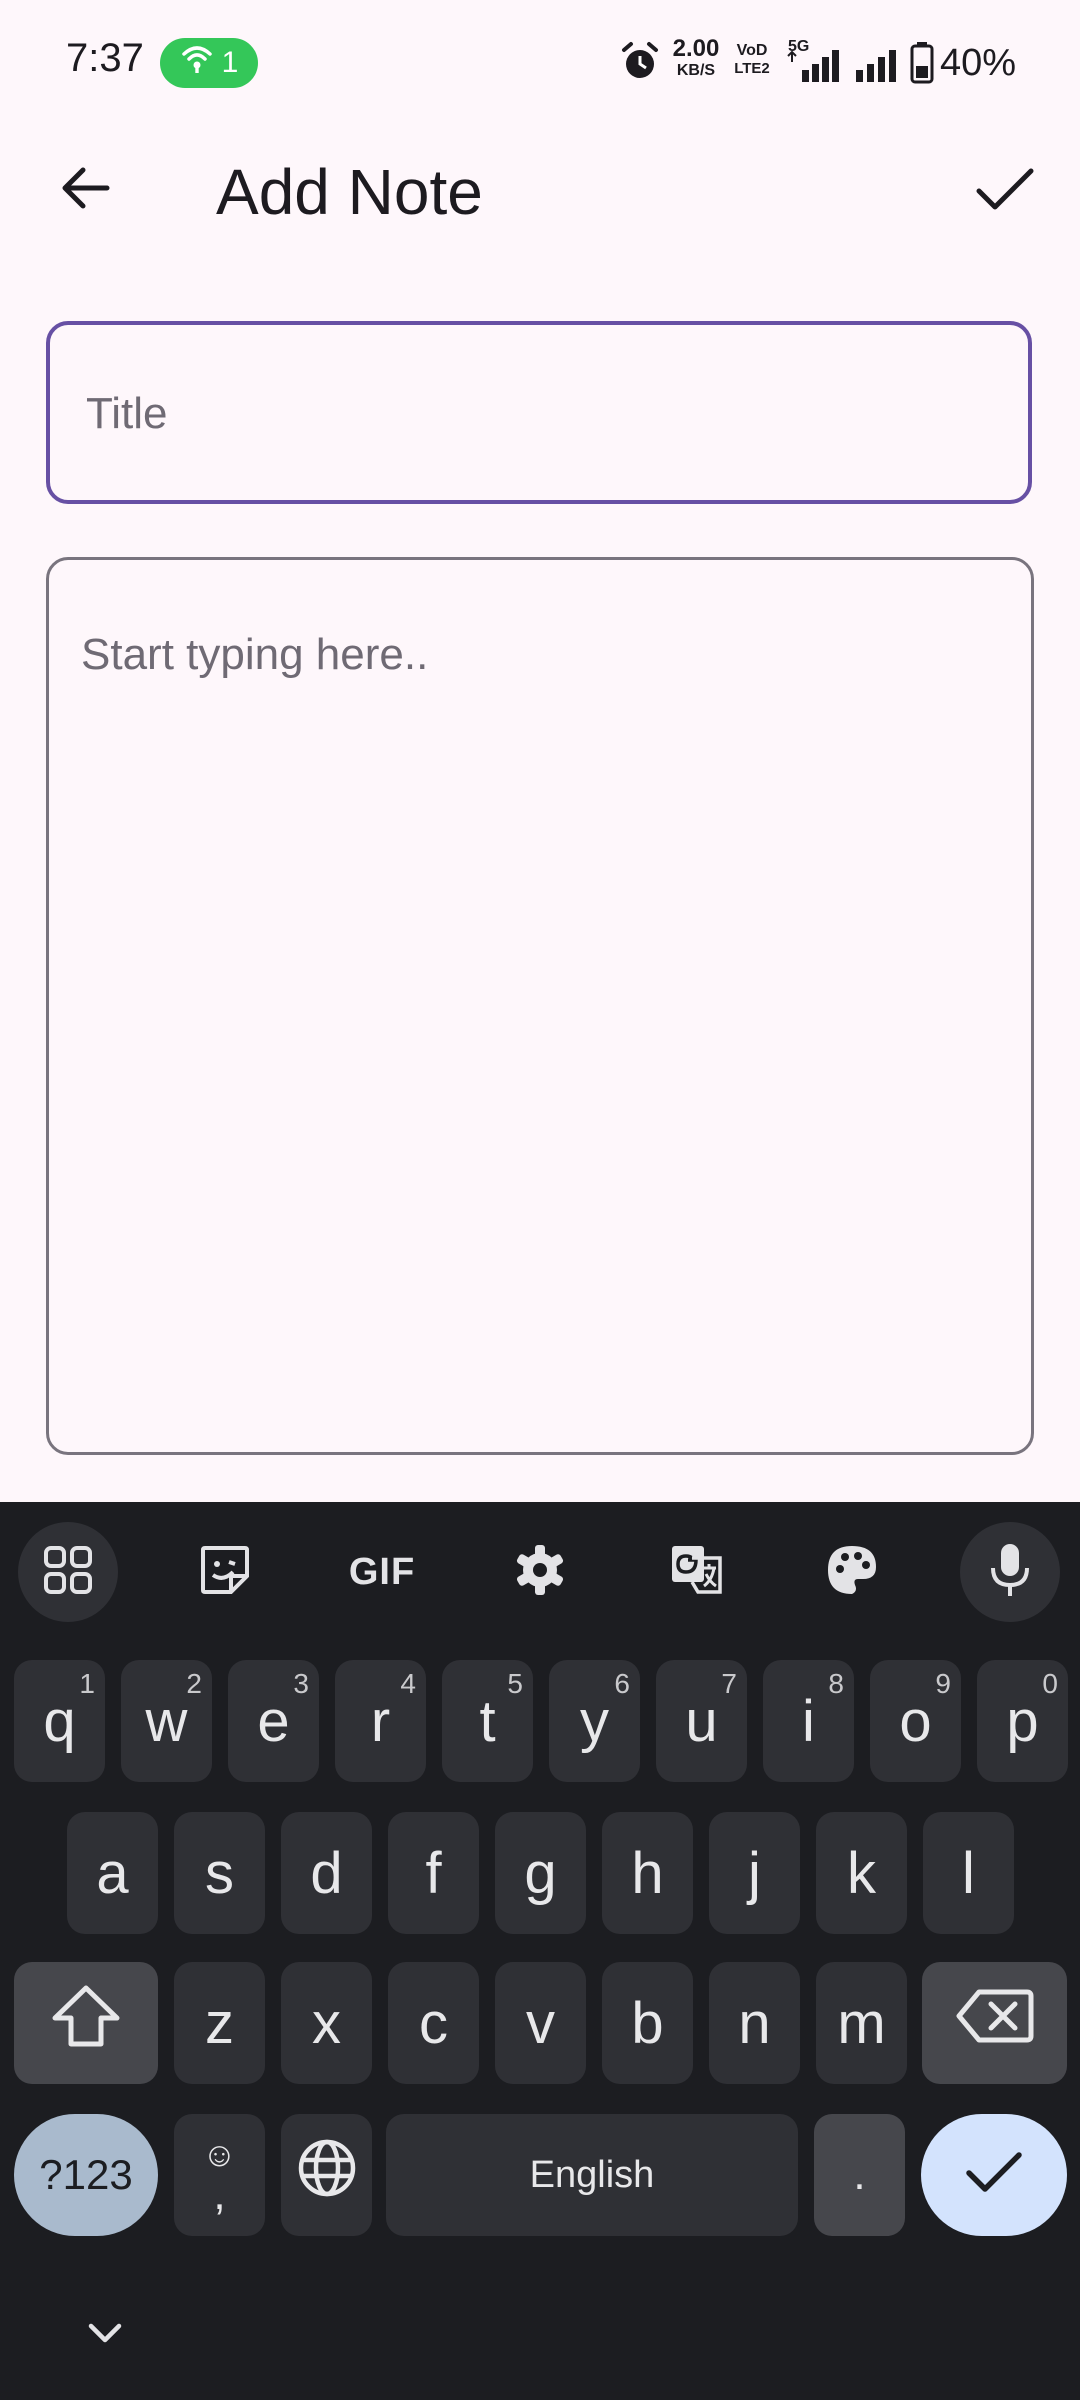 This screenshot has height=2400, width=1080. What do you see at coordinates (814, 67) in the screenshot?
I see `signal-icon` at bounding box center [814, 67].